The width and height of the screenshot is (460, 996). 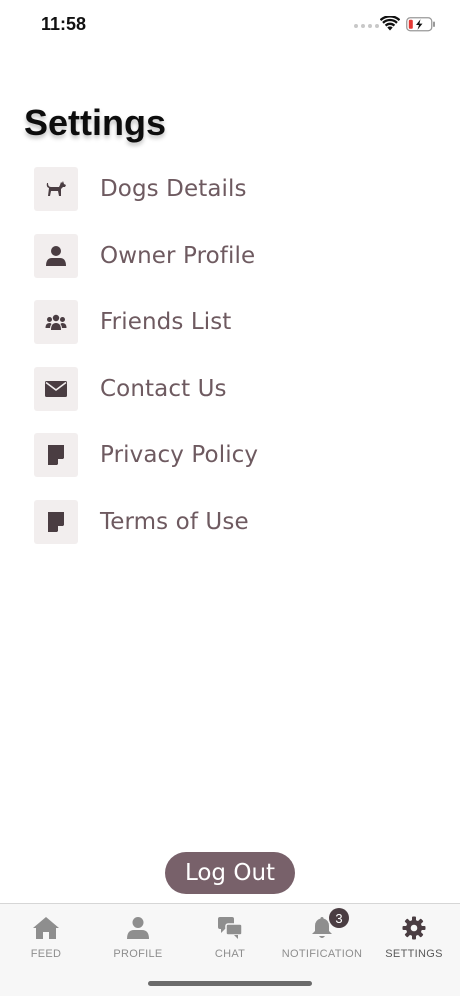 I want to click on menu-item-owner-profile: Owner Profile, so click(x=234, y=255).